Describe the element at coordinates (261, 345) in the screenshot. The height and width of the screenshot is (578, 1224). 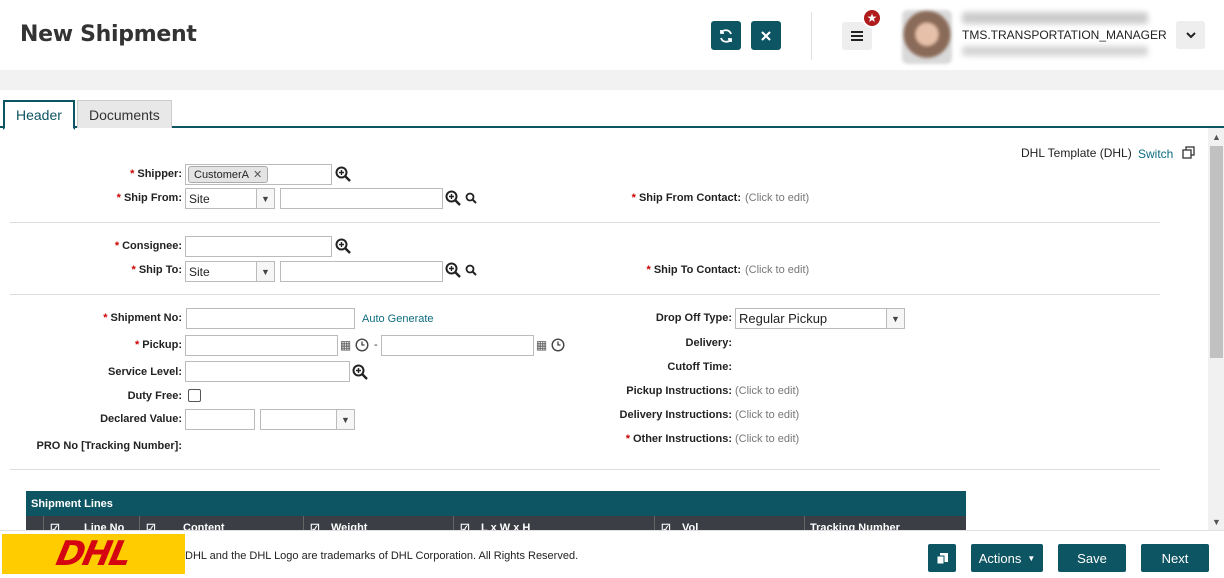
I see `pickup-start-input` at that location.